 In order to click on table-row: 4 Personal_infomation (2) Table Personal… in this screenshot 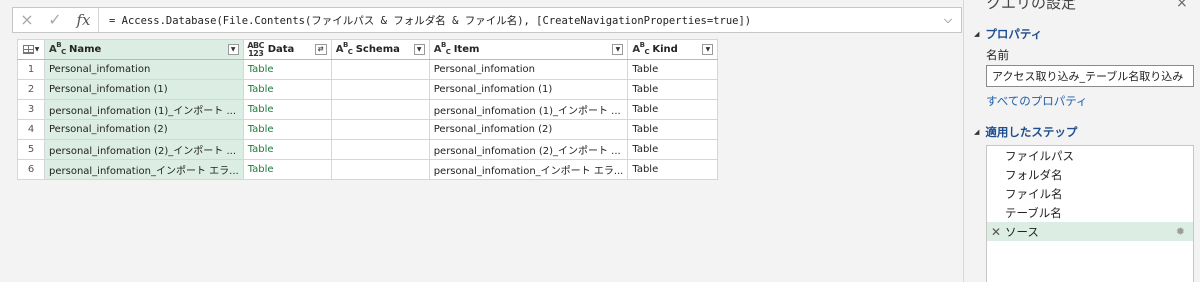, I will do `click(368, 129)`.